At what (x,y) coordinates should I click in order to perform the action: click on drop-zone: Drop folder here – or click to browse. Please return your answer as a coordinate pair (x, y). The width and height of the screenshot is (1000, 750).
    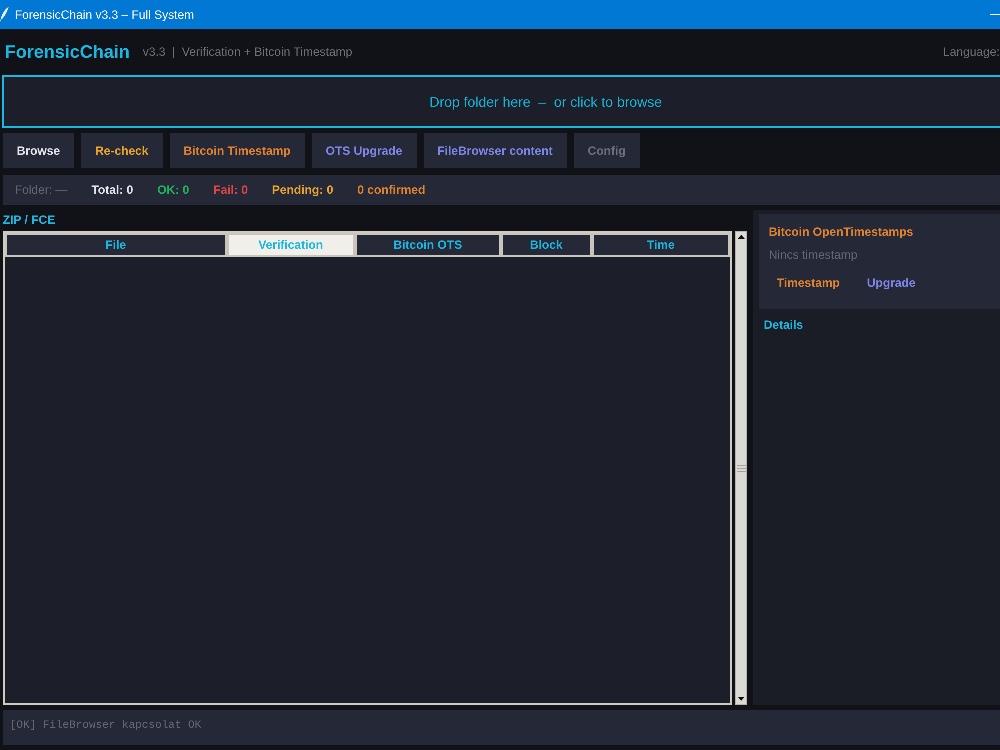
    Looking at the image, I should click on (501, 101).